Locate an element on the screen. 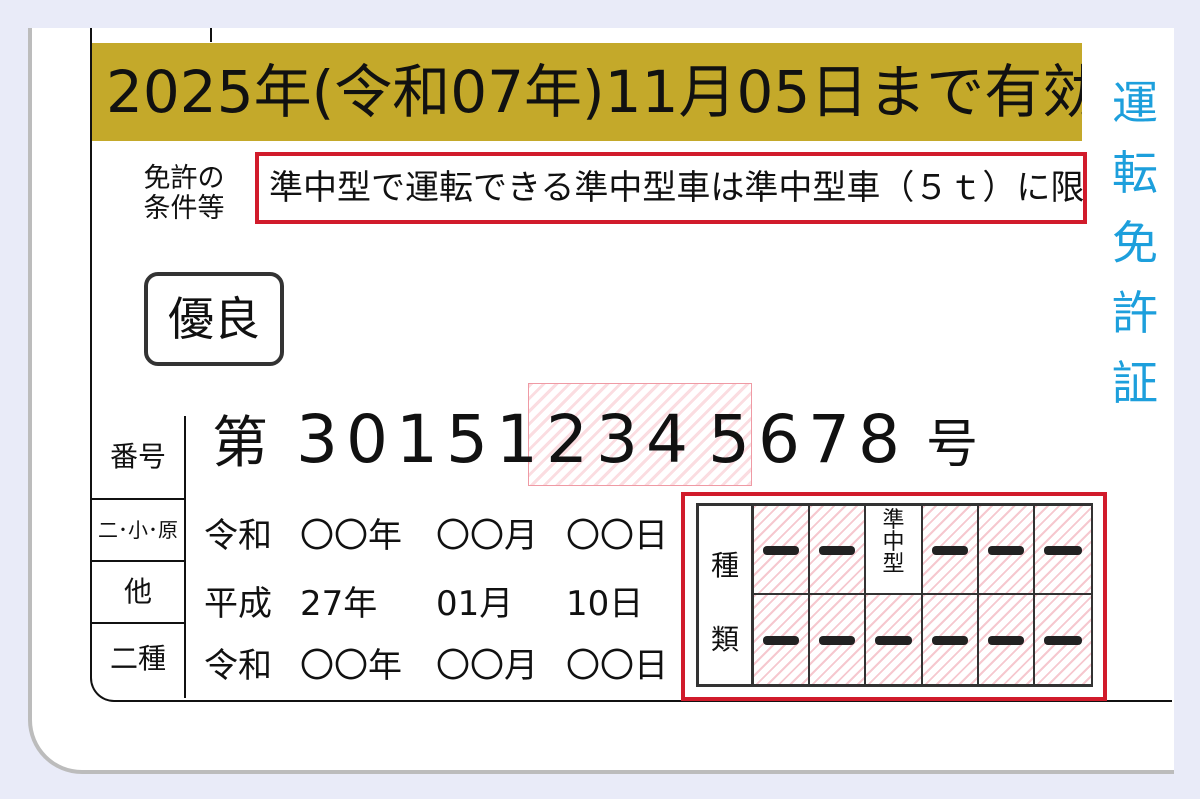  side-title-char: 転 is located at coordinates (1135, 173).